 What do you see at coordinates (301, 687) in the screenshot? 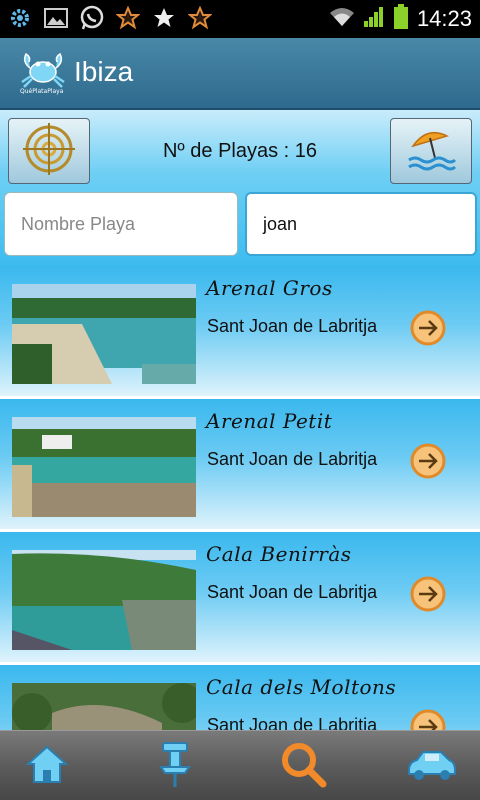
I see `beach-name: Cala dels Moltons` at bounding box center [301, 687].